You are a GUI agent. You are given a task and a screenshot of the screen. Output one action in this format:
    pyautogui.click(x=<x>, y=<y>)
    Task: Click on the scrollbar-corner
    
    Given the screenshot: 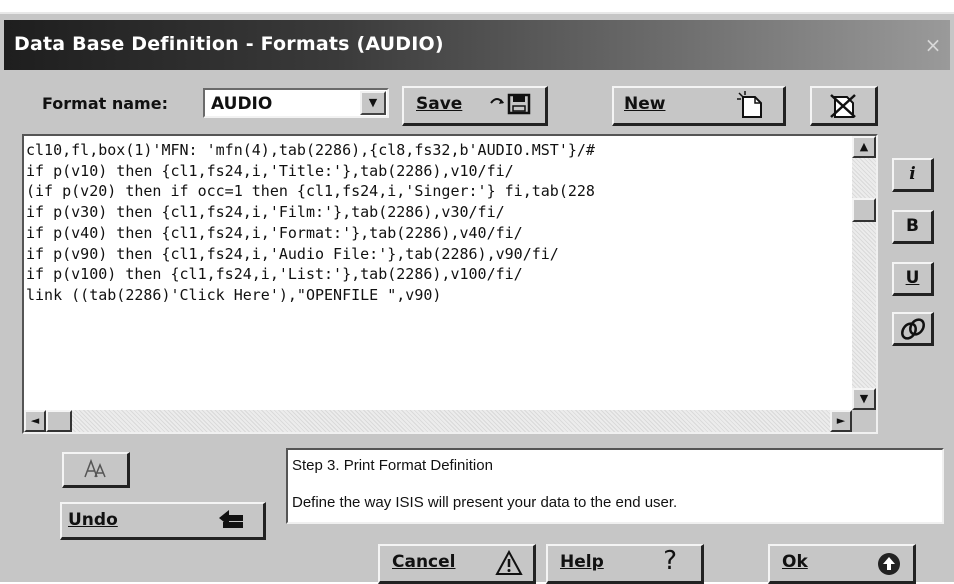 What is the action you would take?
    pyautogui.click(x=864, y=421)
    